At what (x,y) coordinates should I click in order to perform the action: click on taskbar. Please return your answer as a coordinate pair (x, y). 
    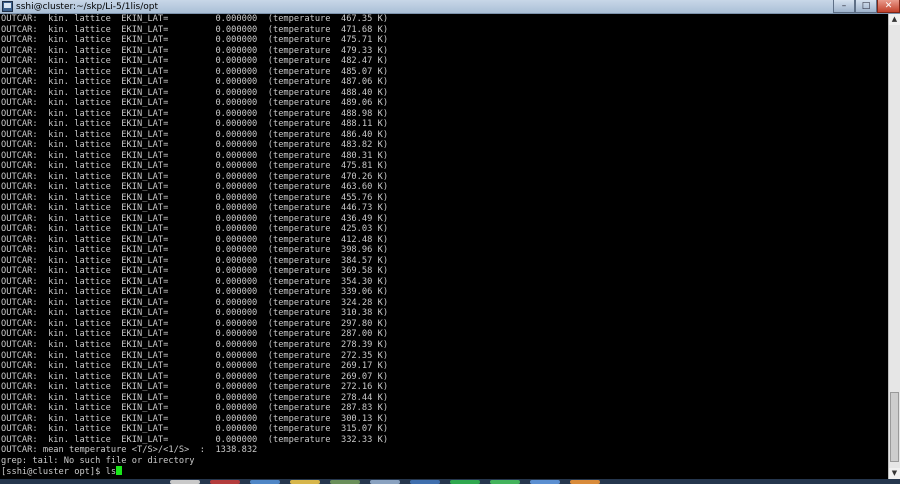
    Looking at the image, I should click on (450, 481).